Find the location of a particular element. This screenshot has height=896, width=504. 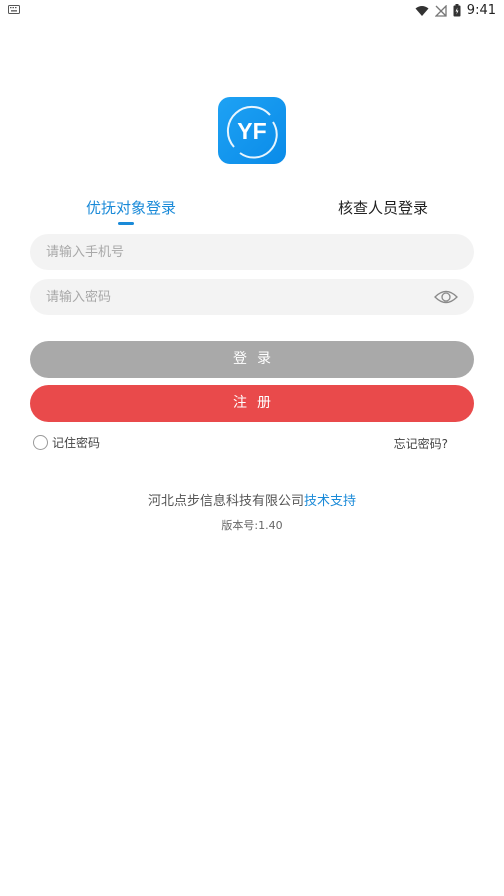

version-label: 版本号:1.40 is located at coordinates (252, 525).